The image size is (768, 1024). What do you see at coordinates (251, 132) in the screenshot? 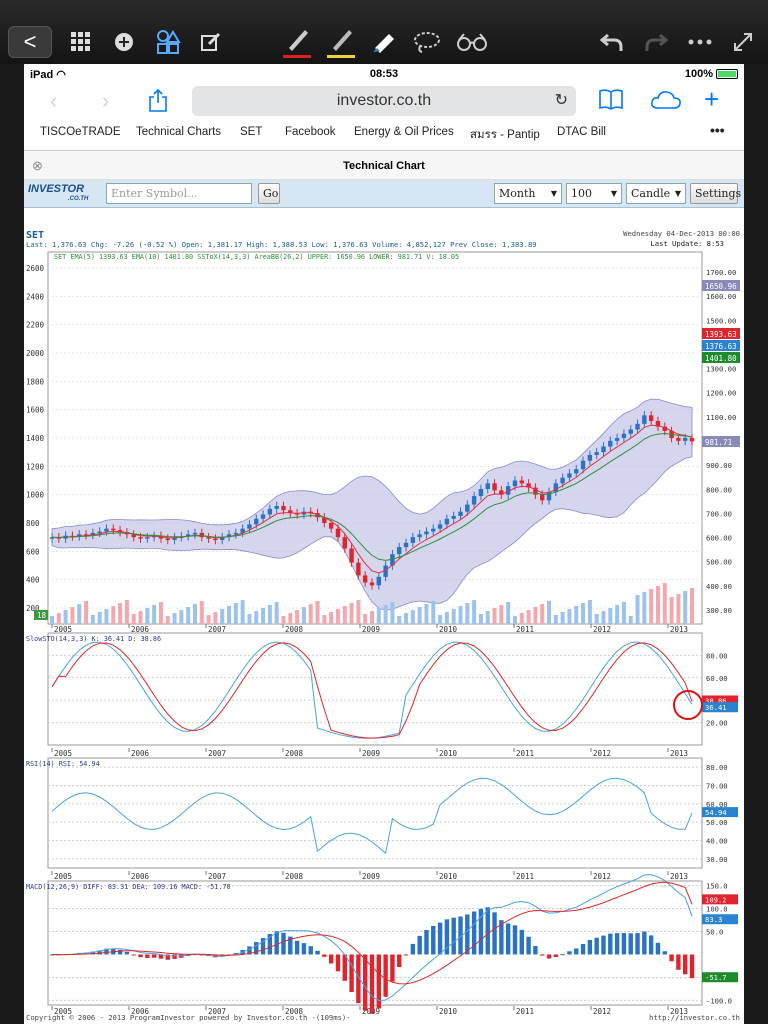
I see `bookmark-set: SET` at bounding box center [251, 132].